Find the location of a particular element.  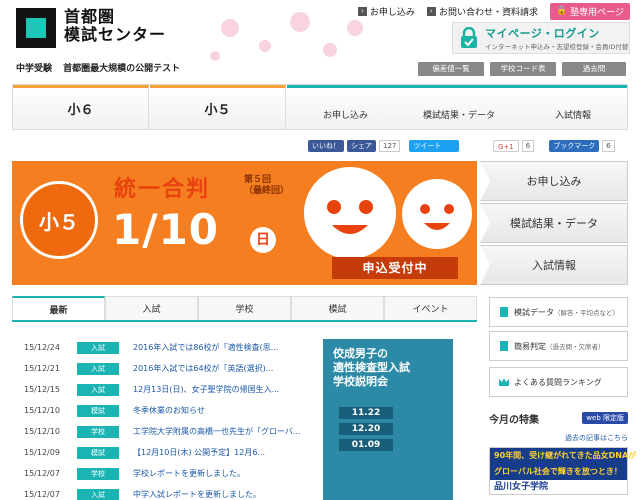

tab-grade5: 小５ is located at coordinates (218, 107).